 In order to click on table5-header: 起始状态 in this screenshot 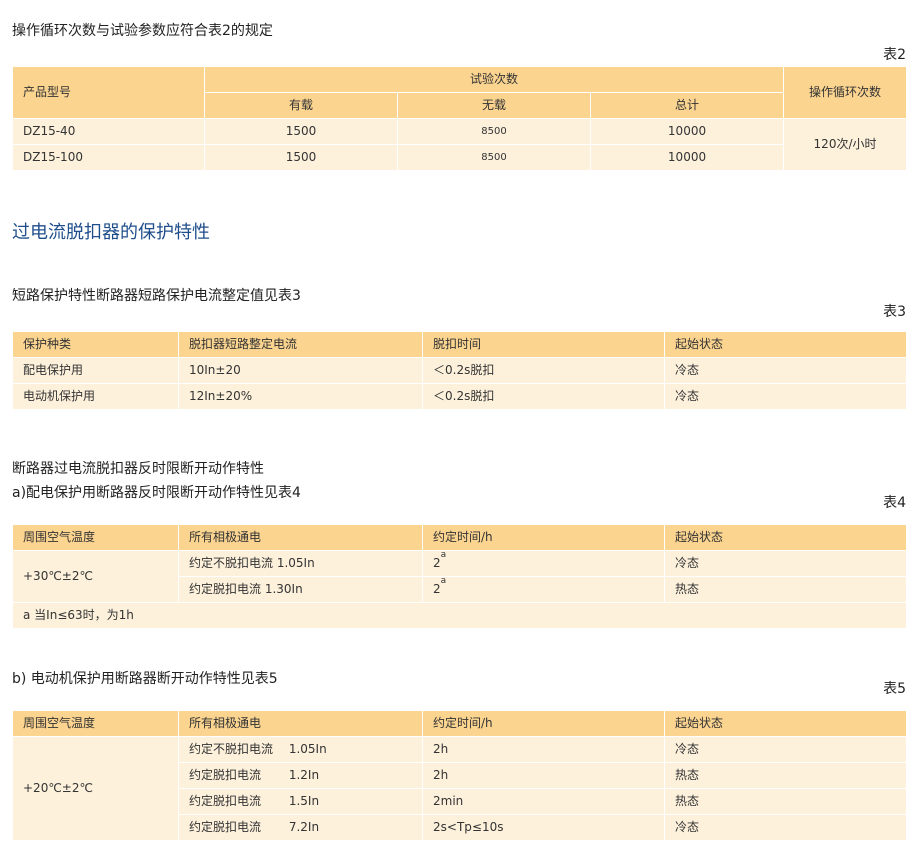, I will do `click(785, 723)`.